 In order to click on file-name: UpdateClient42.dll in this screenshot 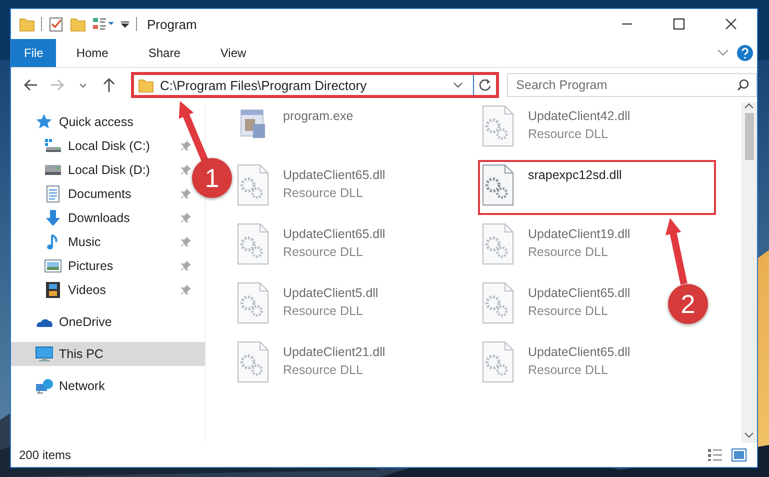, I will do `click(579, 116)`.